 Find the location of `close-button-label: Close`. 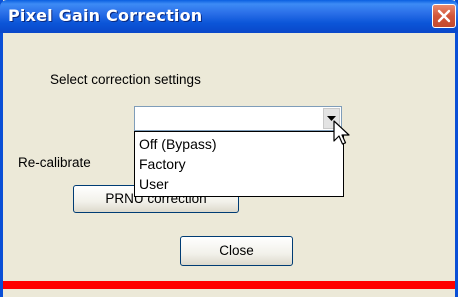

close-button-label: Close is located at coordinates (236, 250).